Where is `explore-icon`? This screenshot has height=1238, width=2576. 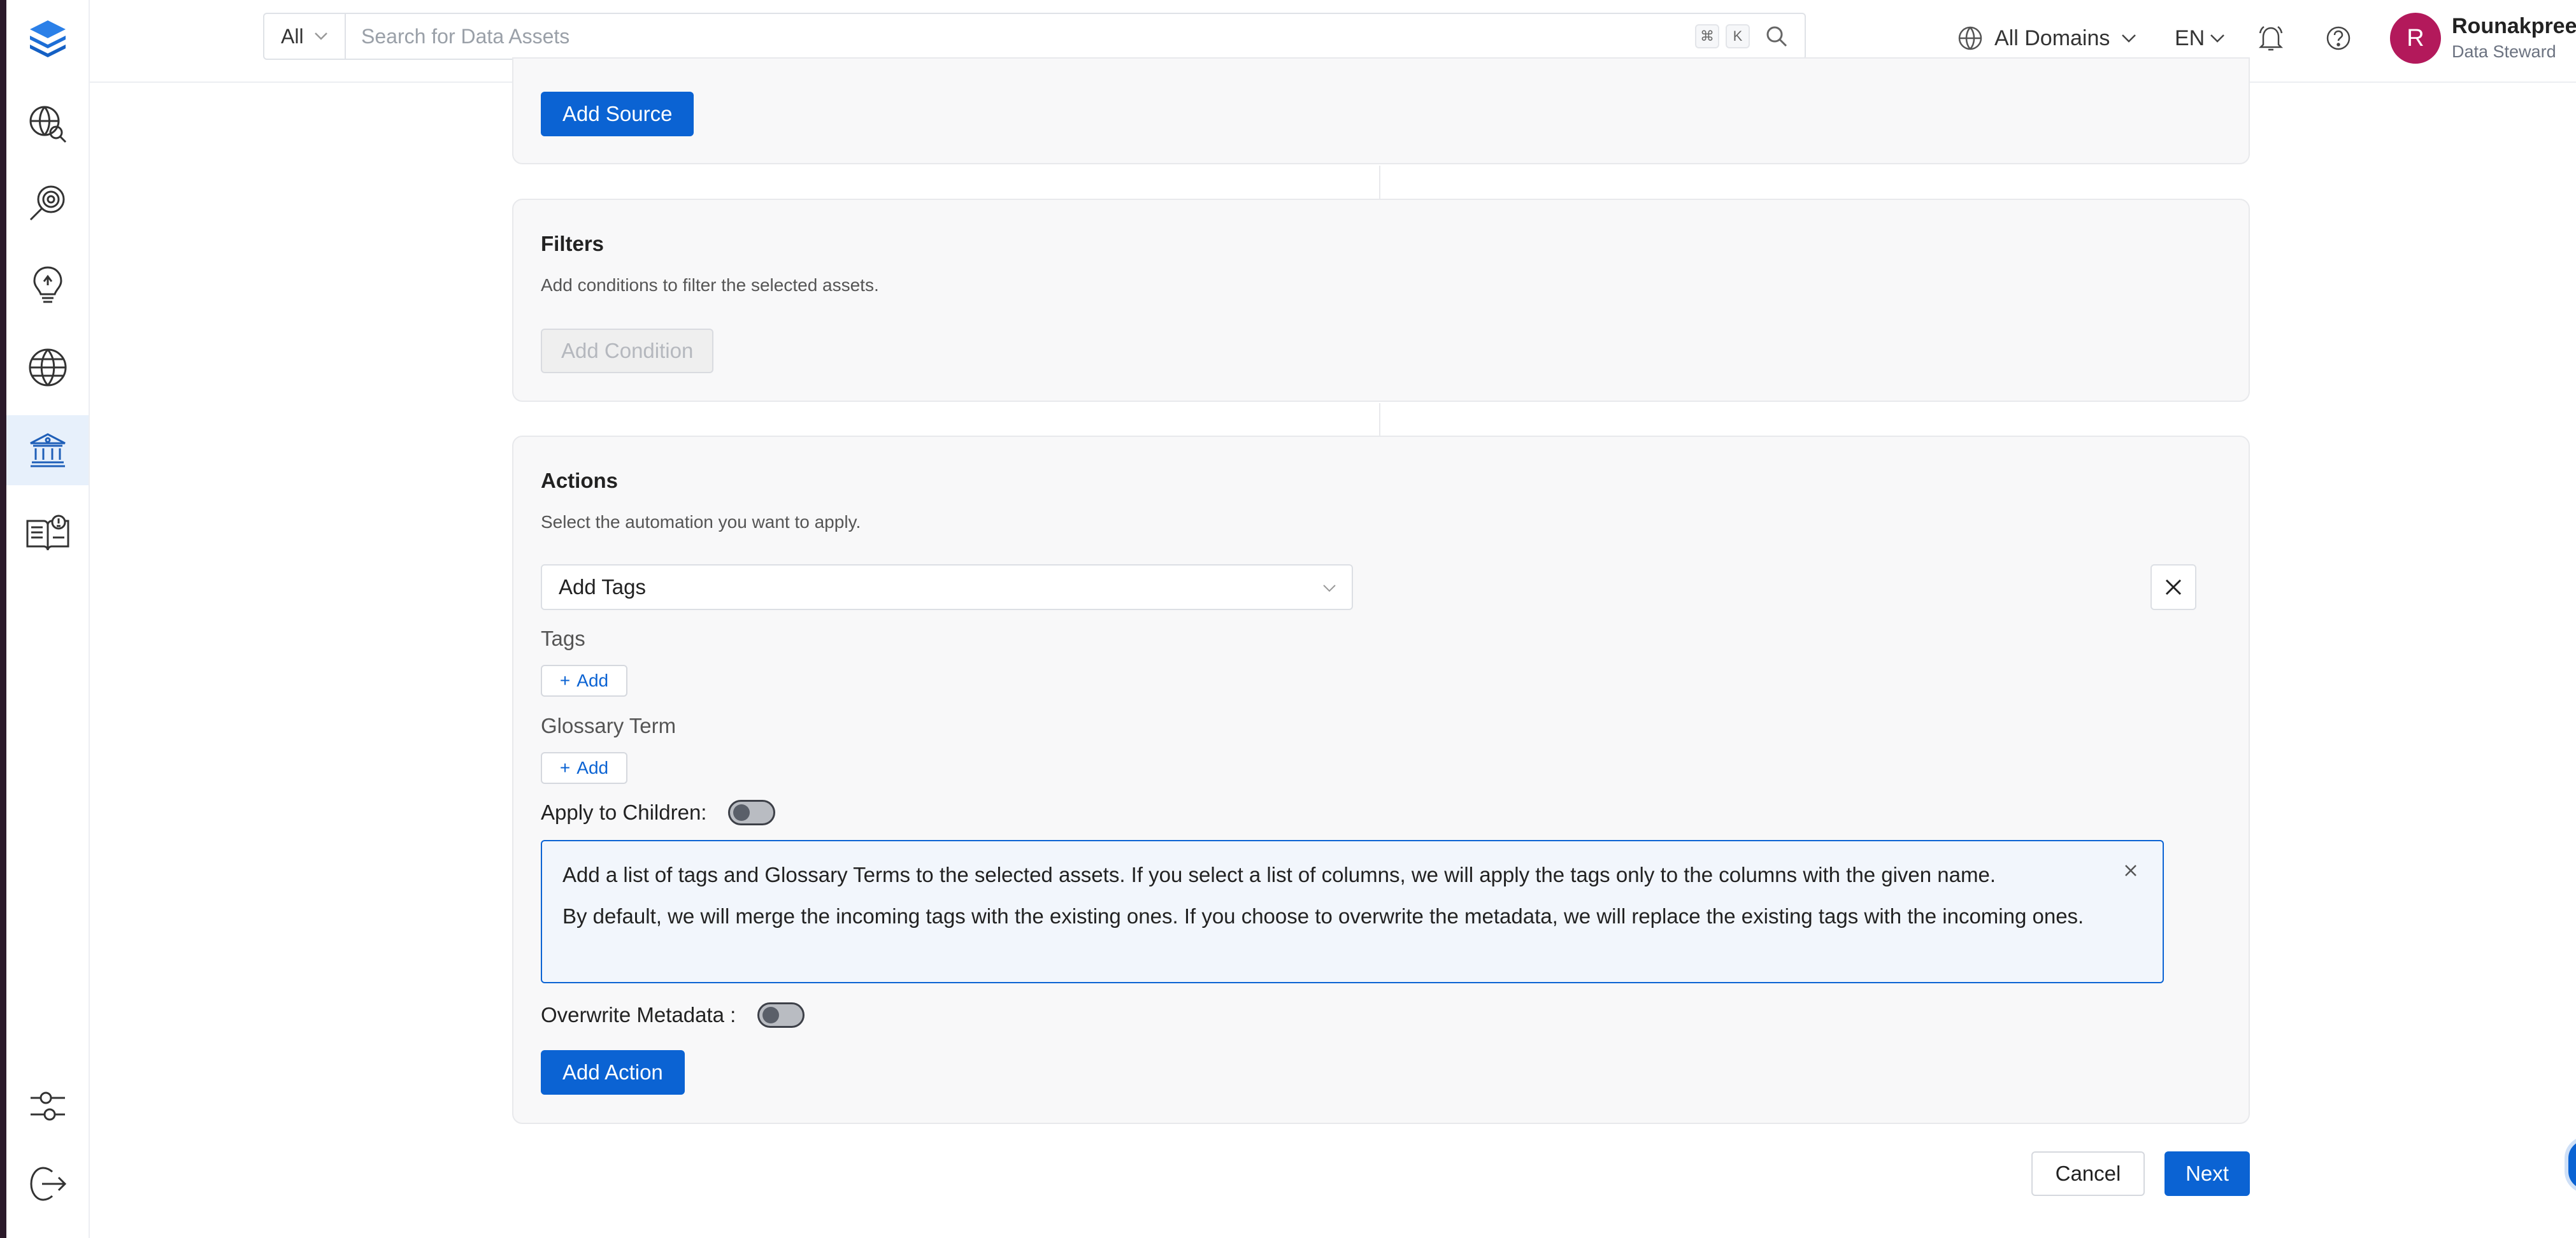 explore-icon is located at coordinates (47, 124).